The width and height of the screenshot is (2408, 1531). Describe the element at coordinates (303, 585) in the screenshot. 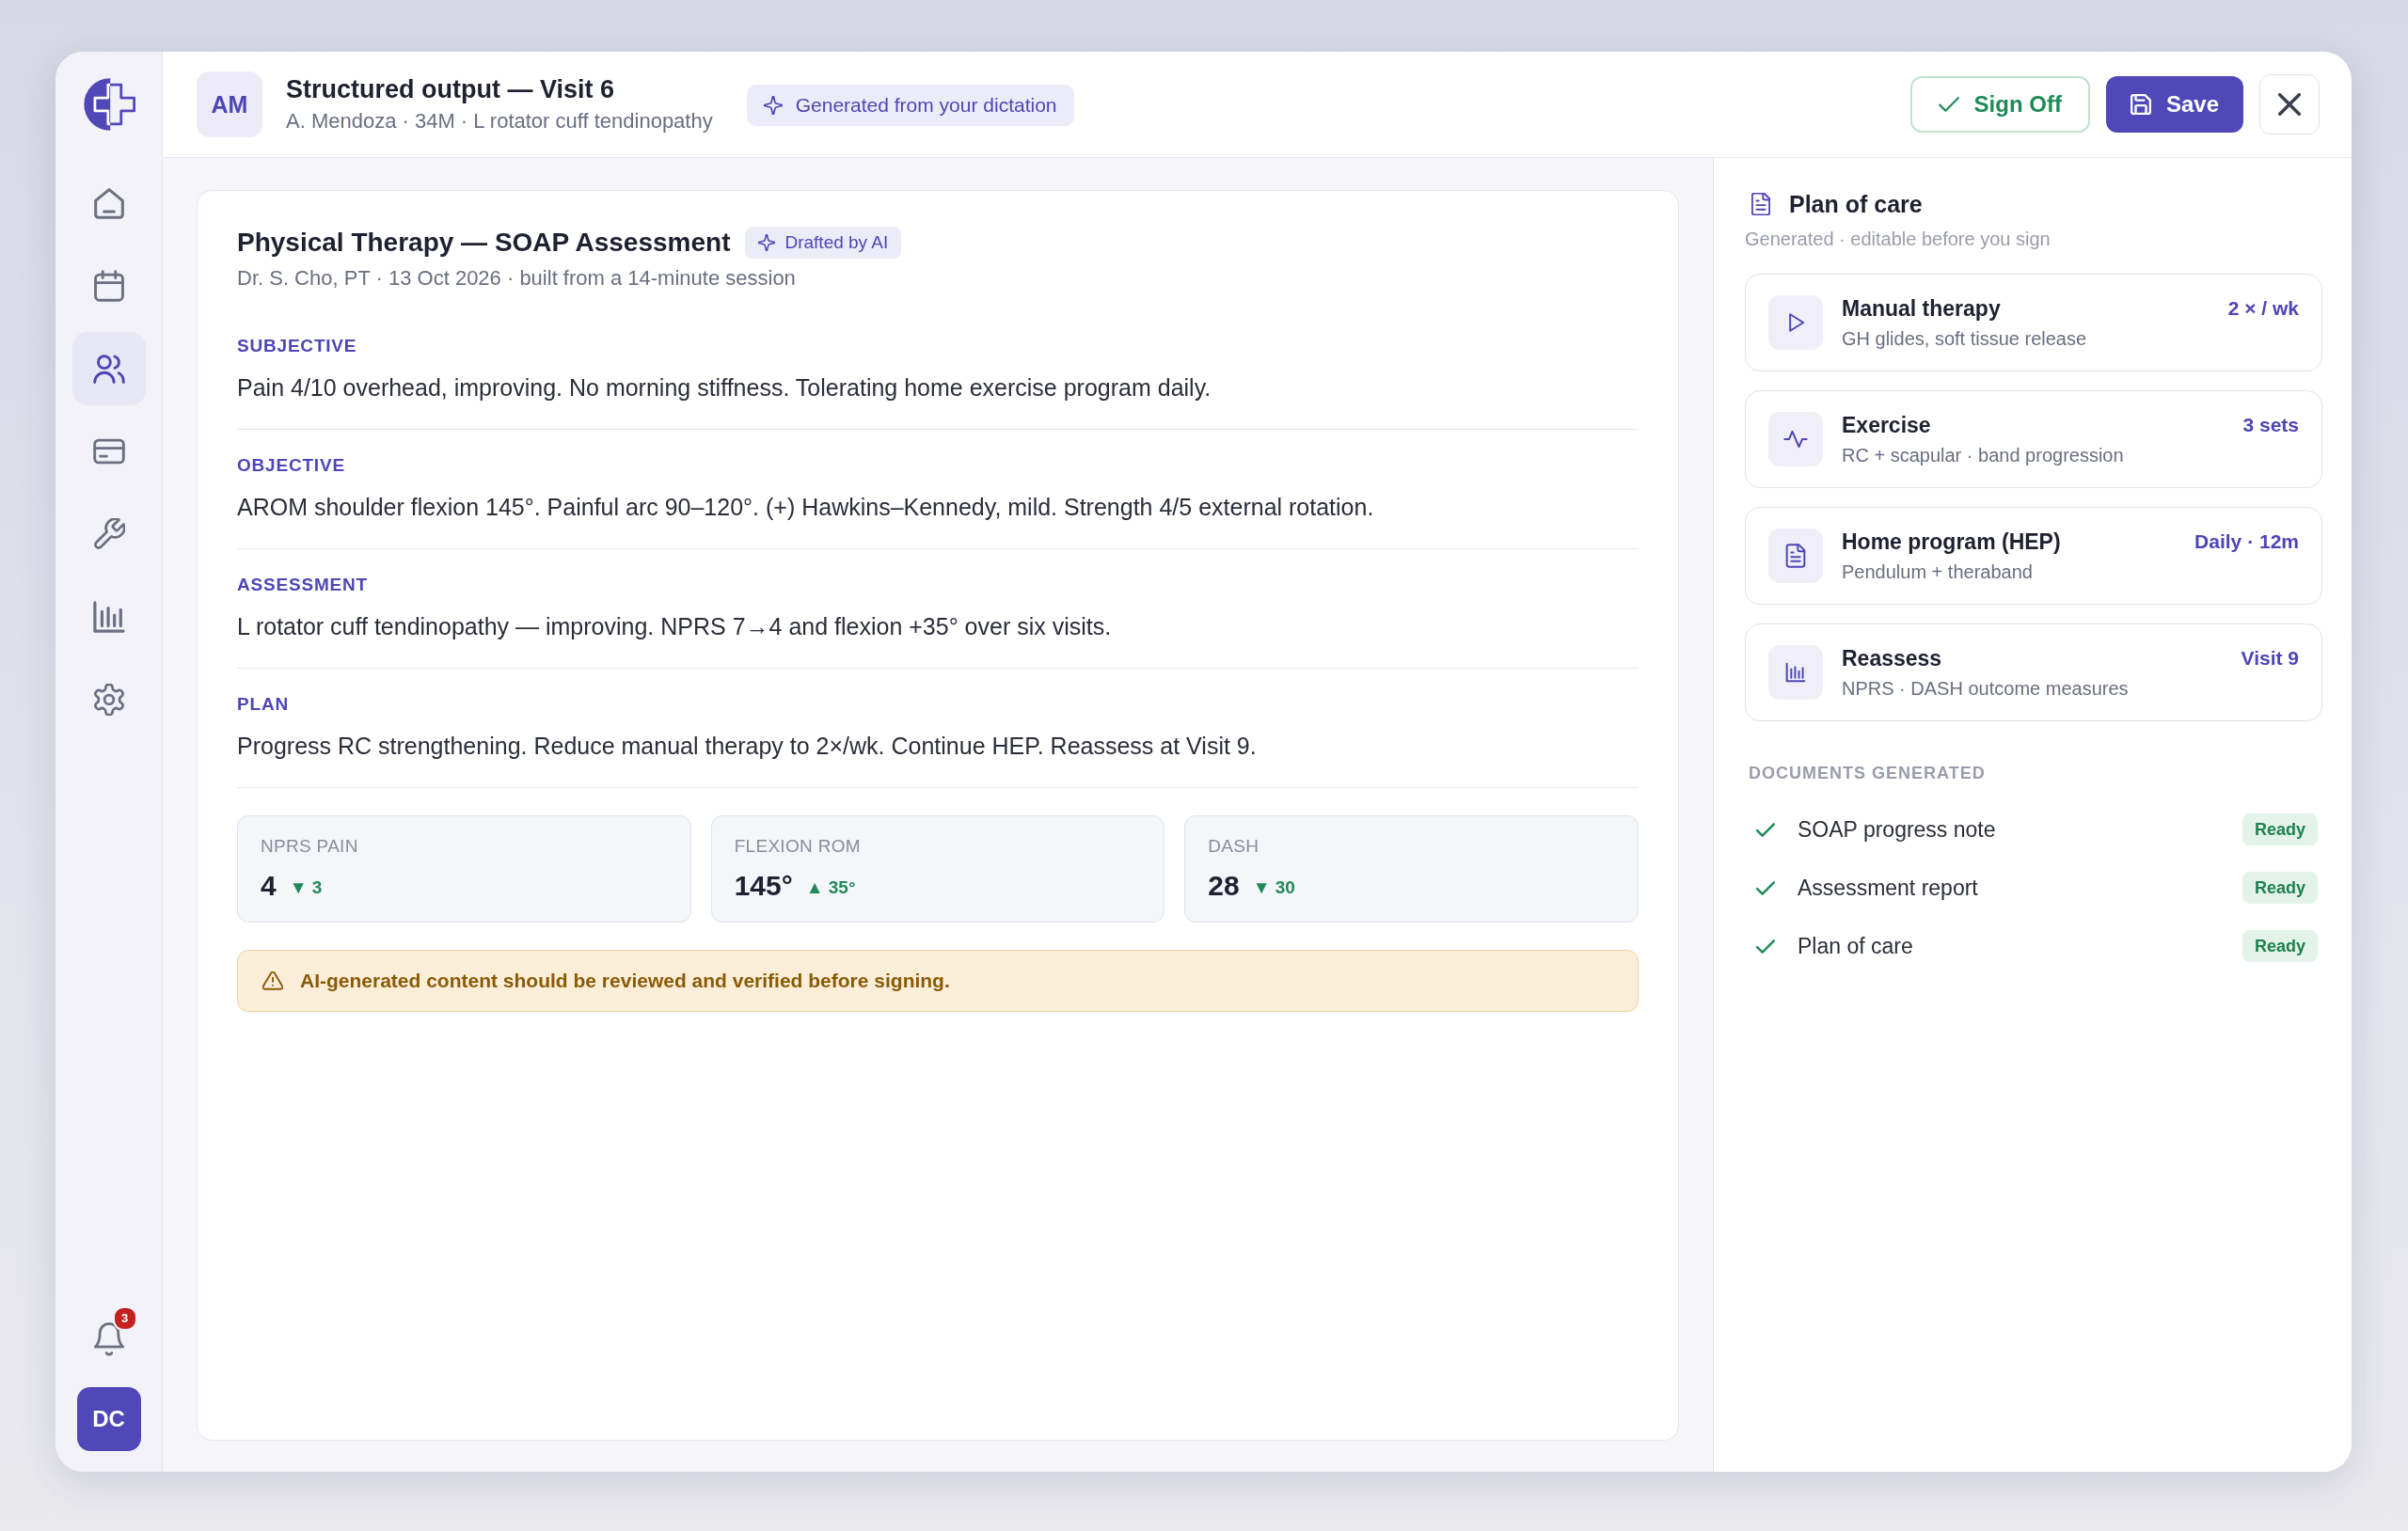

I see `section-heading: ASSESSMENT` at that location.